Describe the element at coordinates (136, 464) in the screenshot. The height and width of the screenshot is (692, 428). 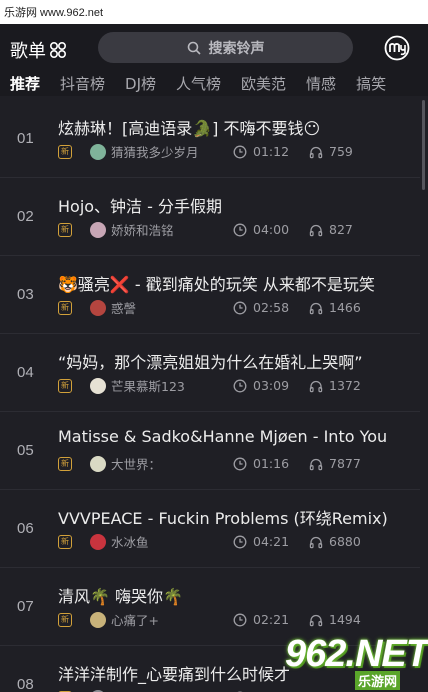
I see `song-author: 大世界：` at that location.